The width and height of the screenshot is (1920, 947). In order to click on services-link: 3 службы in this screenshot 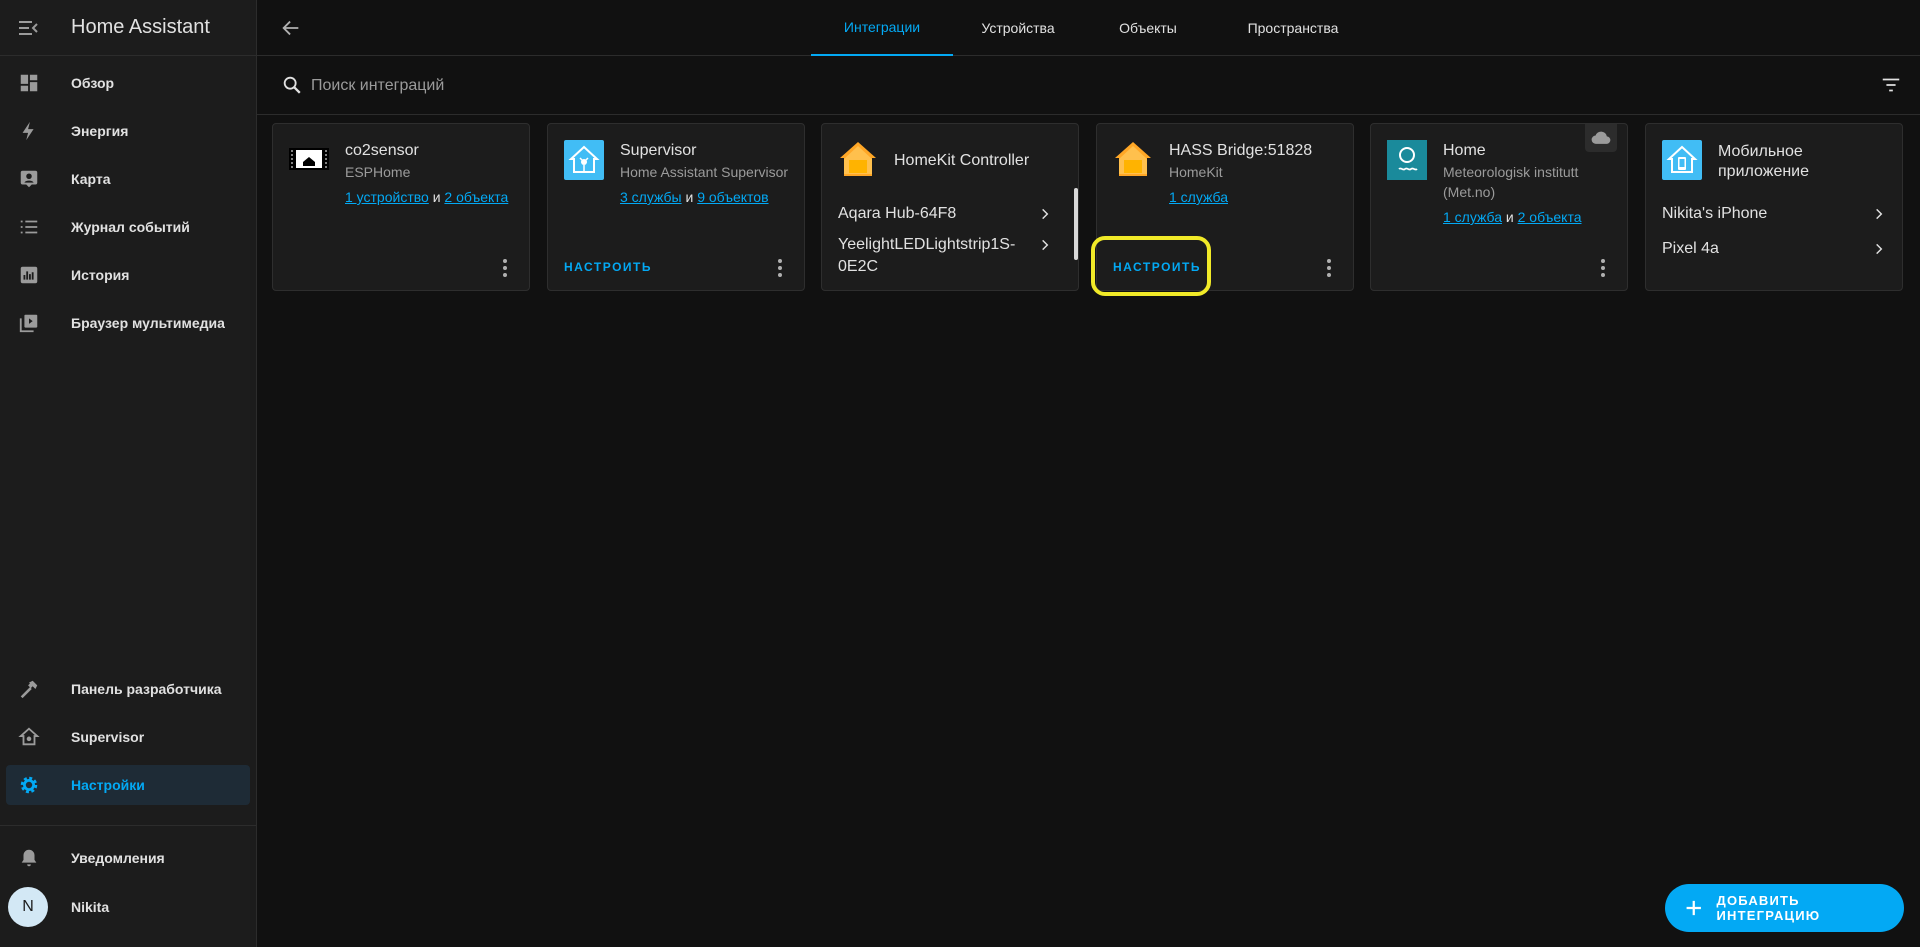, I will do `click(651, 197)`.